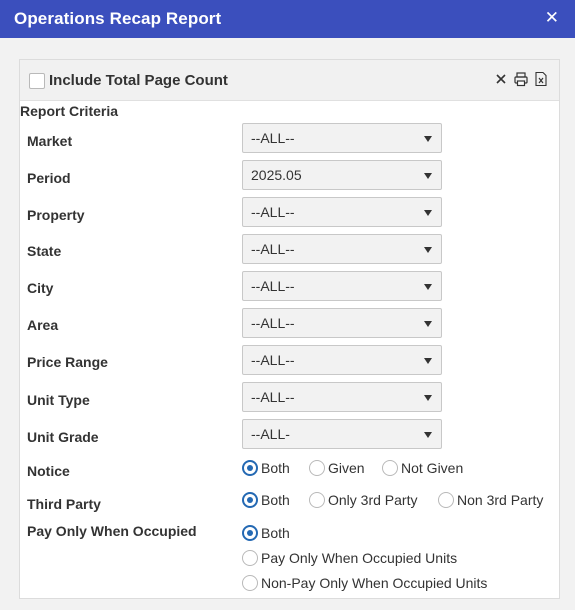 This screenshot has width=575, height=610. Describe the element at coordinates (69, 111) in the screenshot. I see `report-criteria-title: Report Criteria` at that location.